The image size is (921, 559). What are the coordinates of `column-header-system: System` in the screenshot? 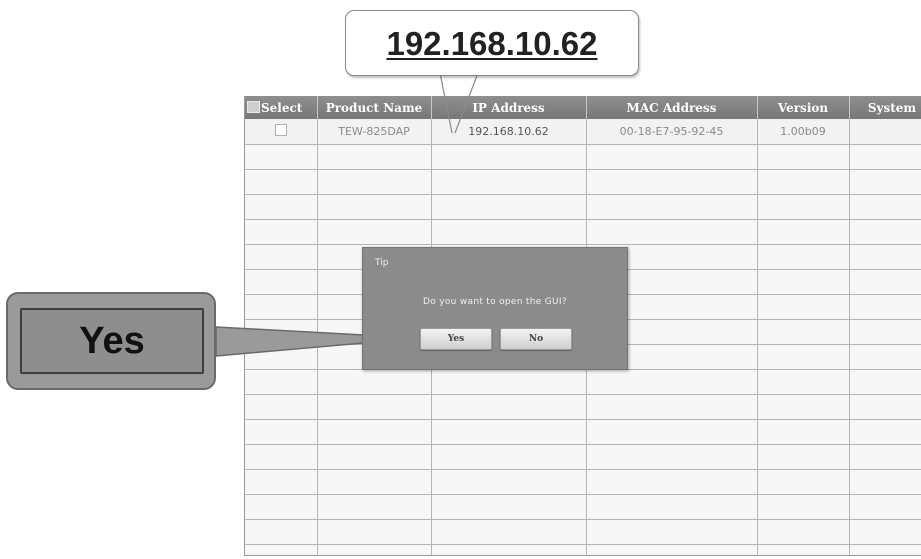 It's located at (885, 107).